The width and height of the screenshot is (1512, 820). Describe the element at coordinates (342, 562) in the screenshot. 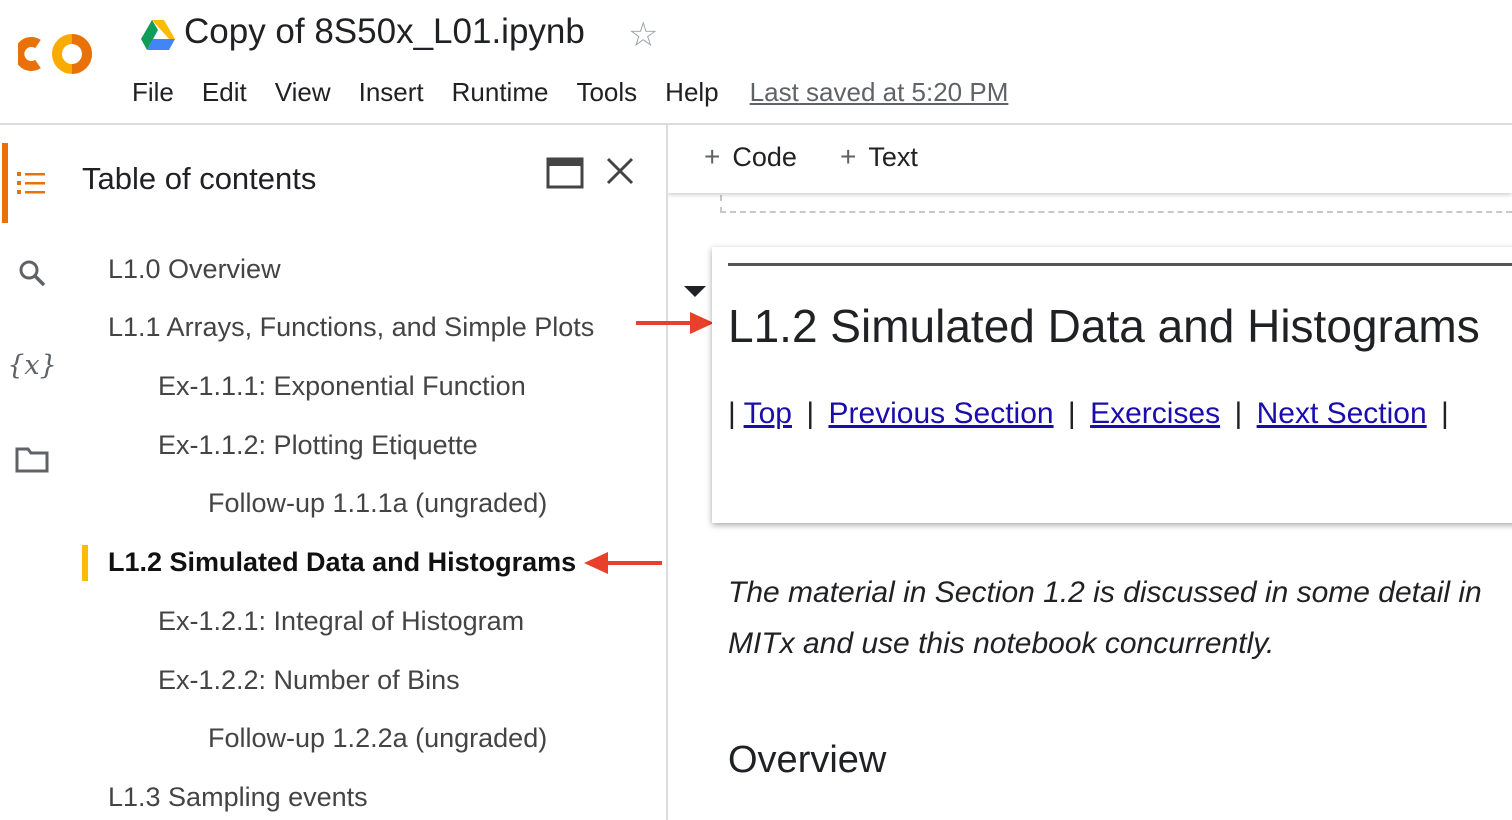

I see `toc-item-l1-2: L1.2 Simulated Data and Histograms` at that location.